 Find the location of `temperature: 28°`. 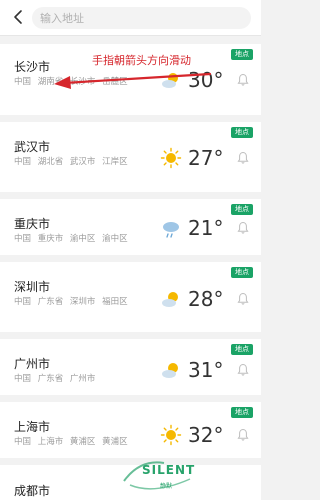

temperature: 28° is located at coordinates (206, 299).